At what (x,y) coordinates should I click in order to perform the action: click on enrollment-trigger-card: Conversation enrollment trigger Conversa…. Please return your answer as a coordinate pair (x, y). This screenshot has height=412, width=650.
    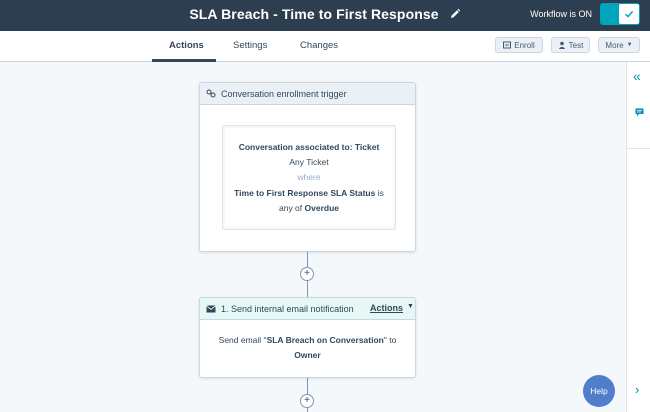
    Looking at the image, I should click on (307, 167).